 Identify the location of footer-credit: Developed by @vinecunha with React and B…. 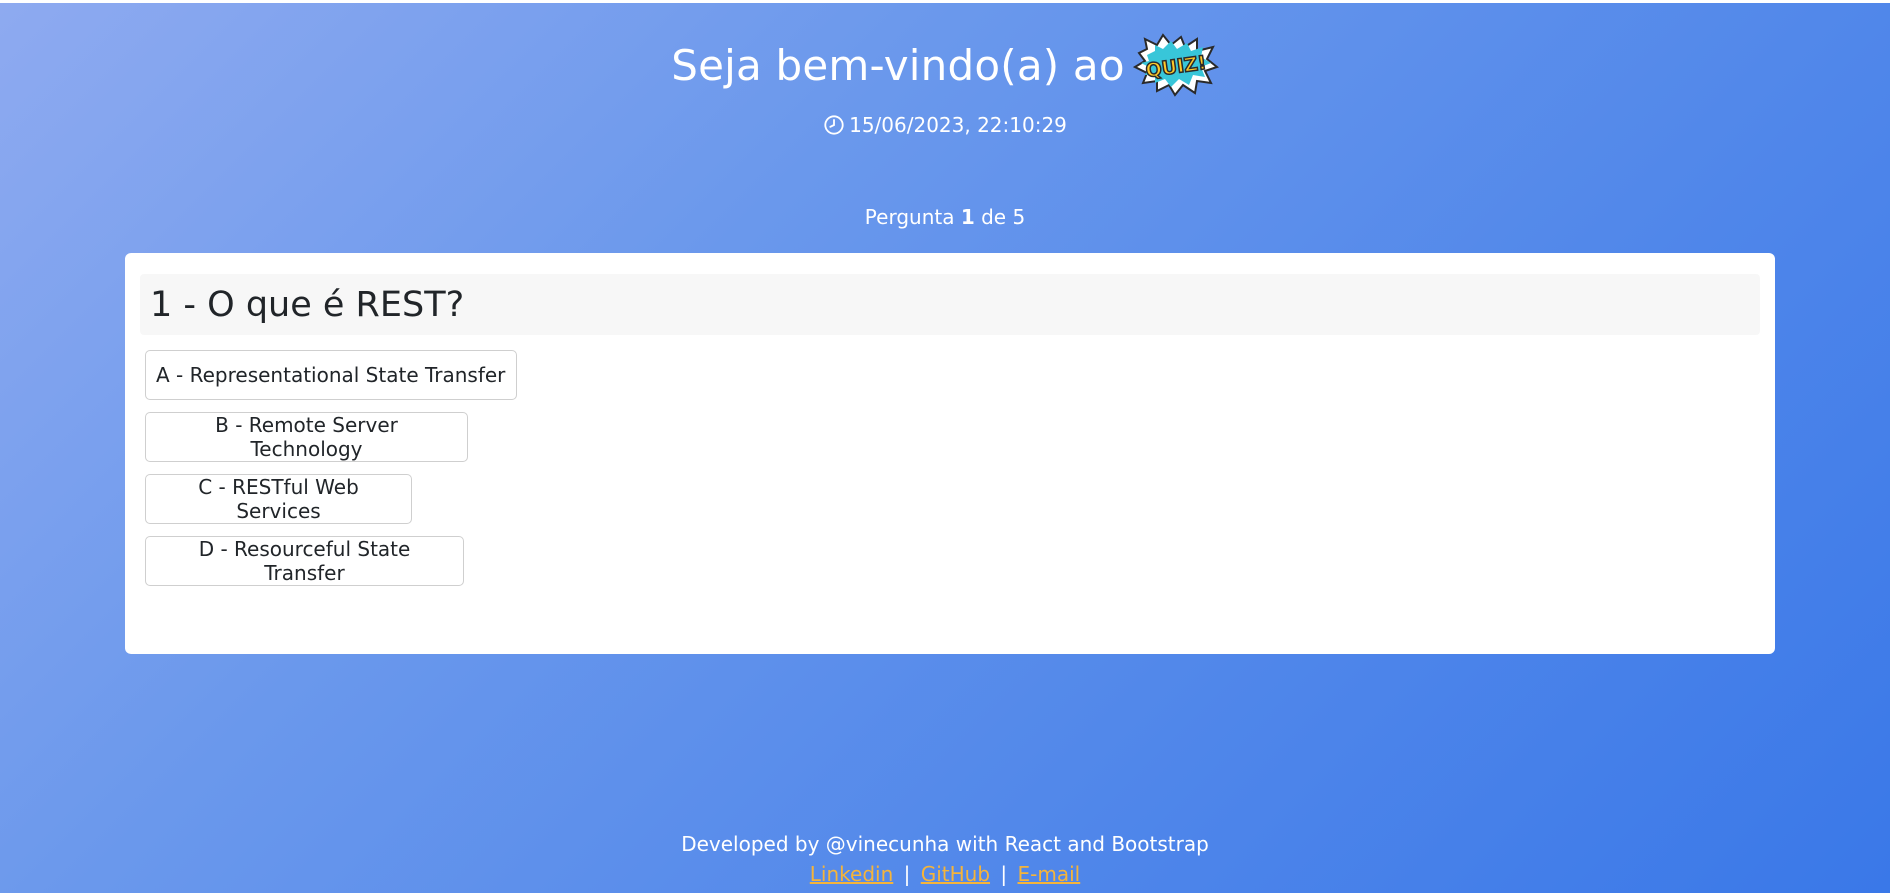
(945, 844).